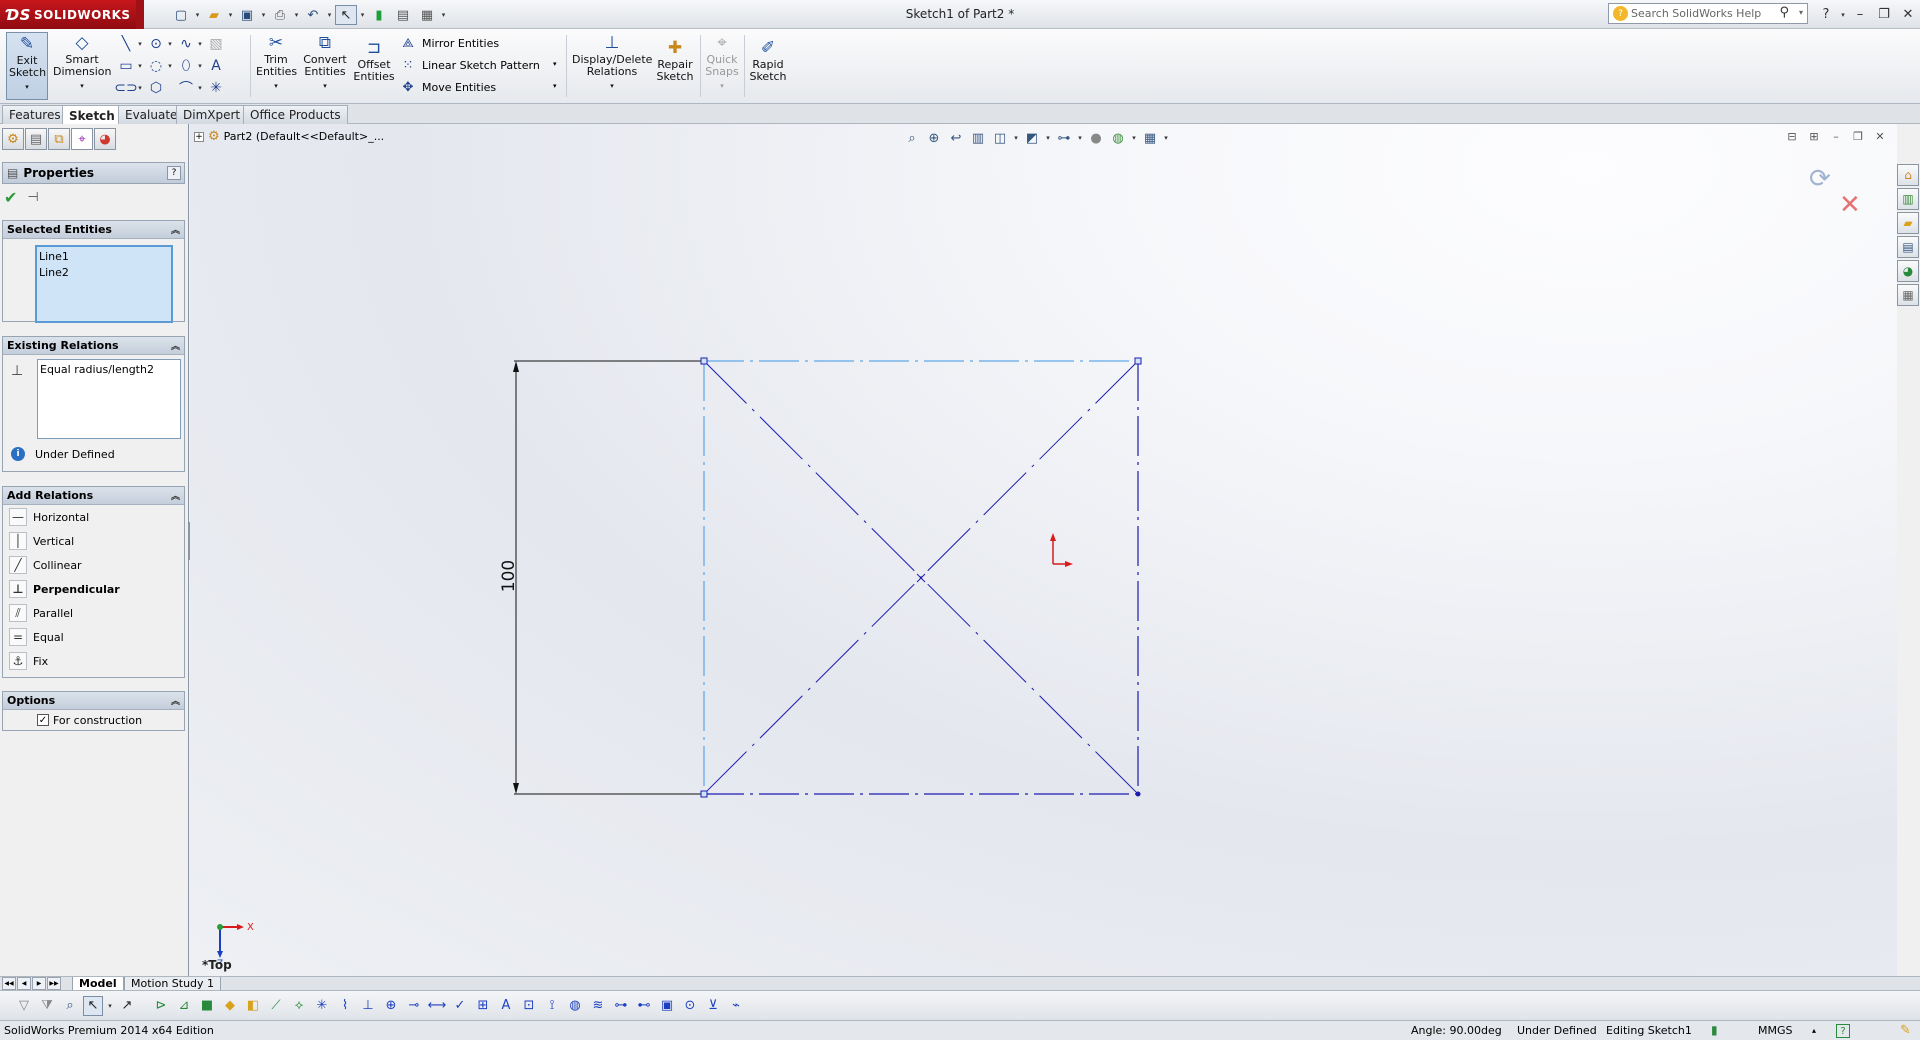  Describe the element at coordinates (13, 139) in the screenshot. I see `feature-manager-tab-icon: ⚙` at that location.